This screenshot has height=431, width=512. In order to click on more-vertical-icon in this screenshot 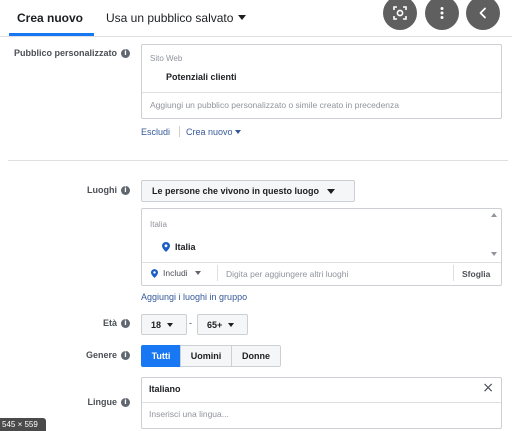, I will do `click(442, 13)`.